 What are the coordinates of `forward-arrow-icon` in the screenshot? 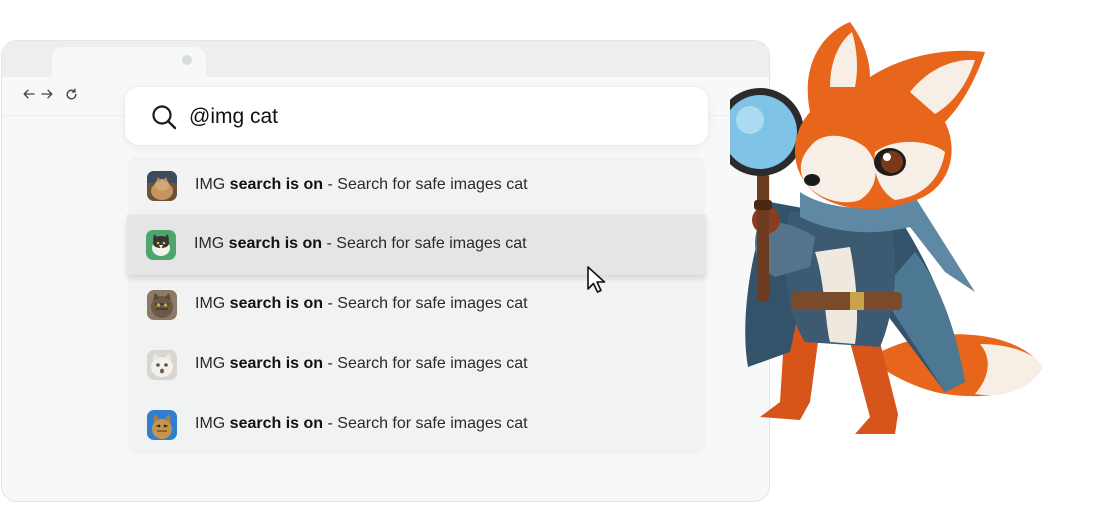 It's located at (47, 94).